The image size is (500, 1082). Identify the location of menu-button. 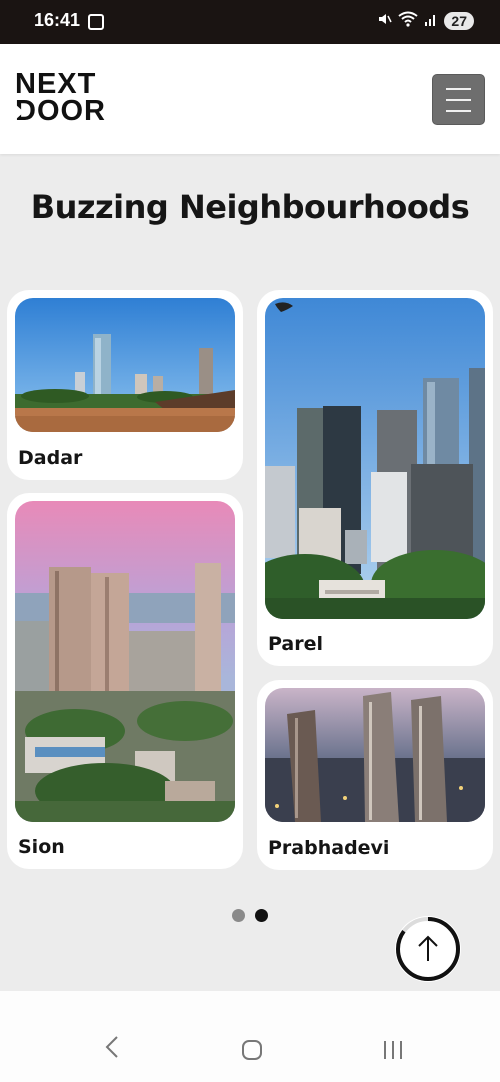
(458, 99).